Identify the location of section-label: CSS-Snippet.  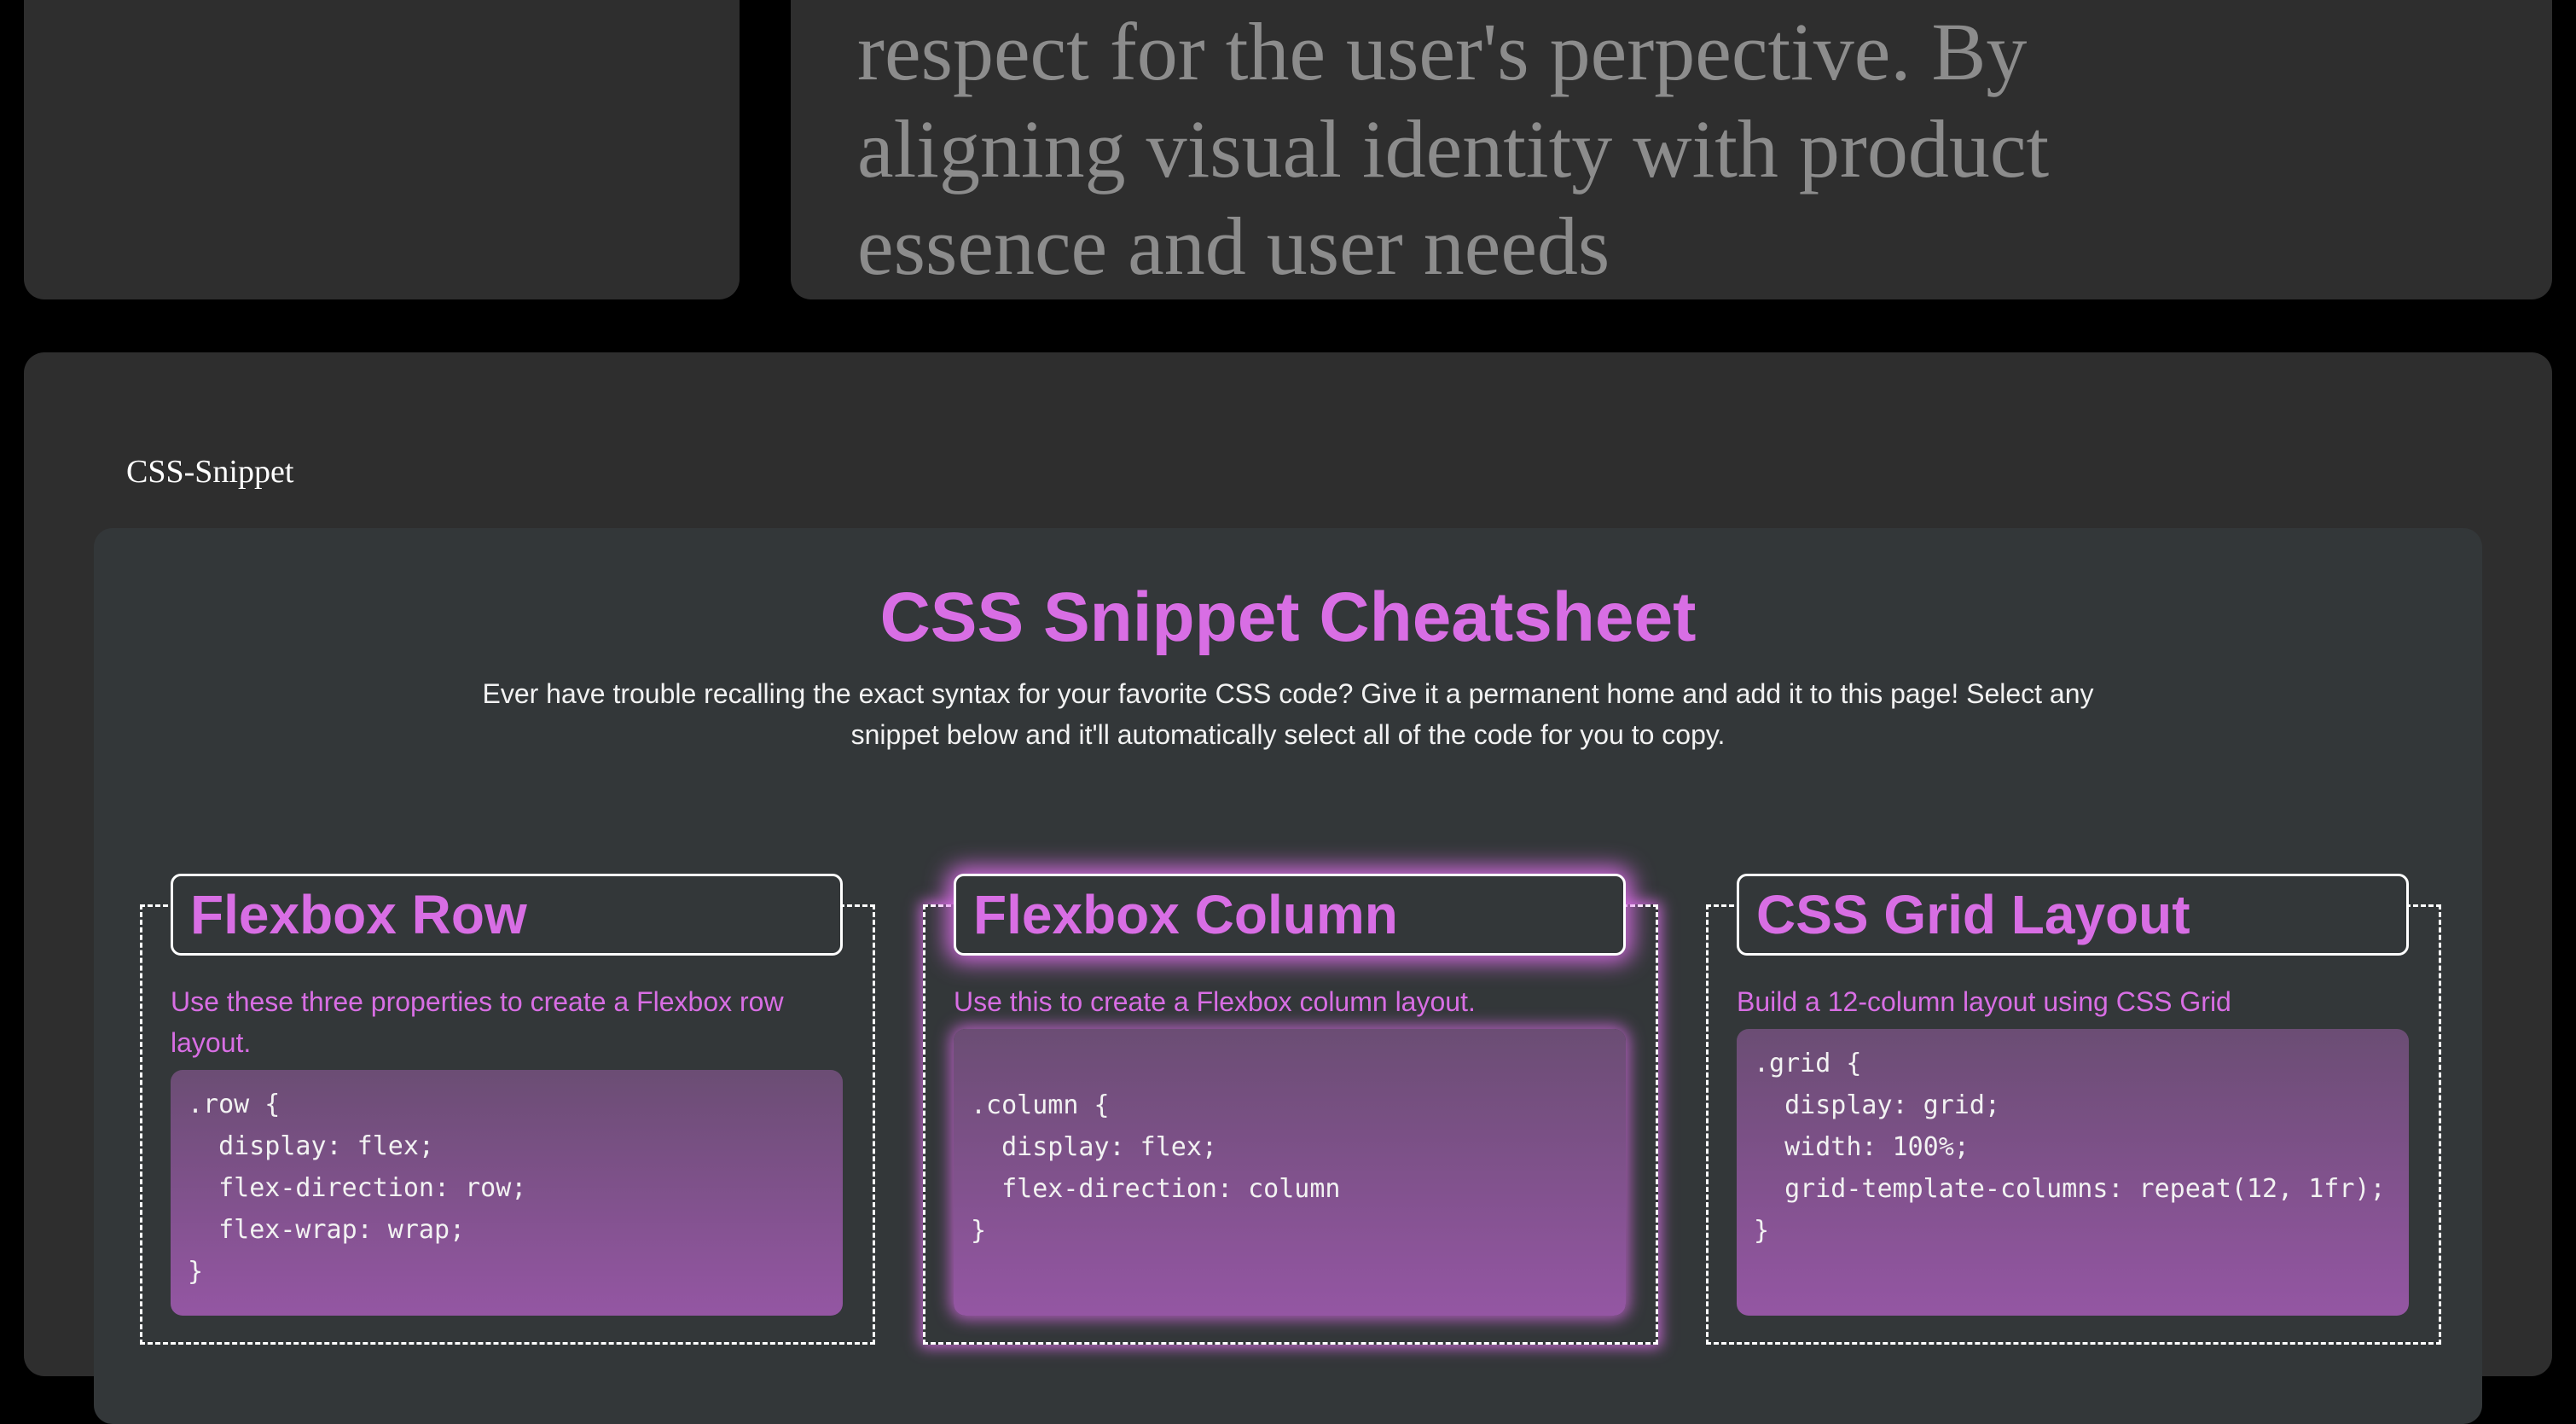
(210, 472).